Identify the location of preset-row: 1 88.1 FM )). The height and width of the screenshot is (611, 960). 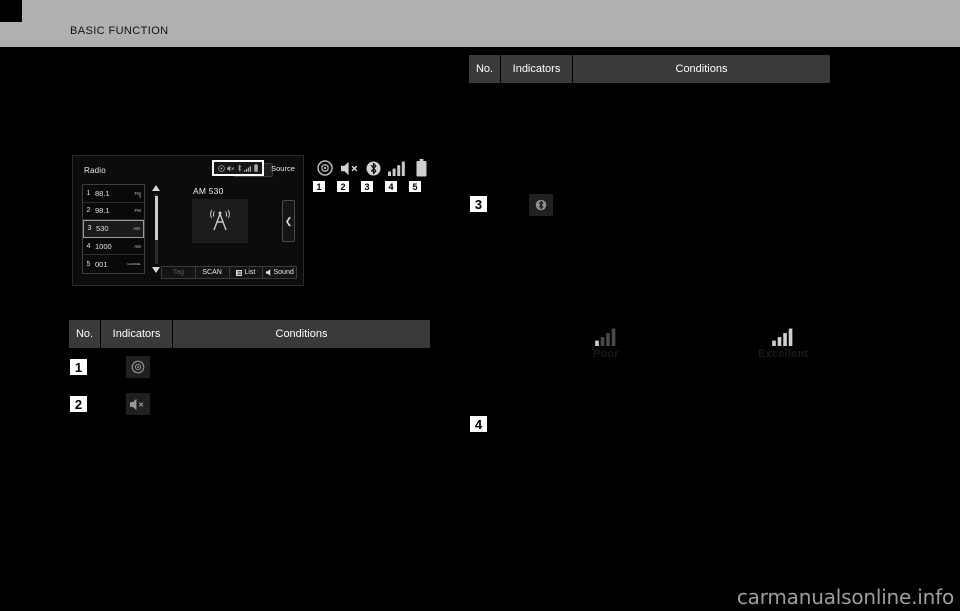
(113, 194).